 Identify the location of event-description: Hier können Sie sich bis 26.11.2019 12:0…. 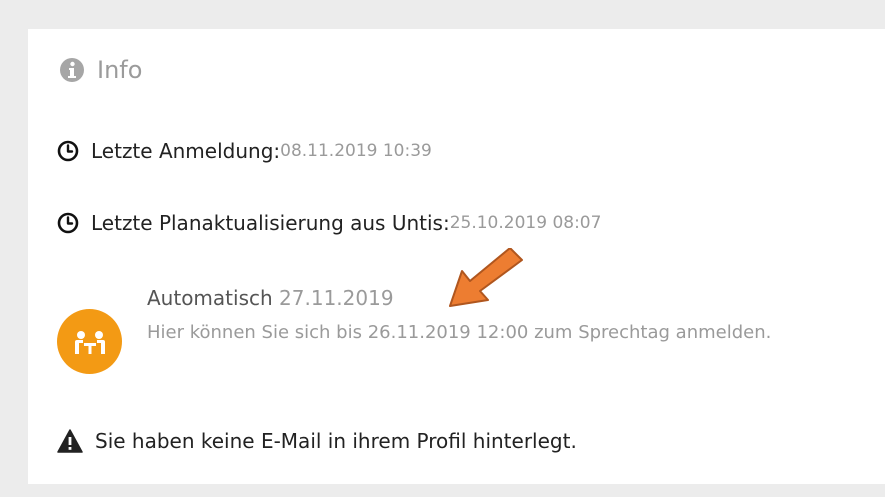
(459, 332).